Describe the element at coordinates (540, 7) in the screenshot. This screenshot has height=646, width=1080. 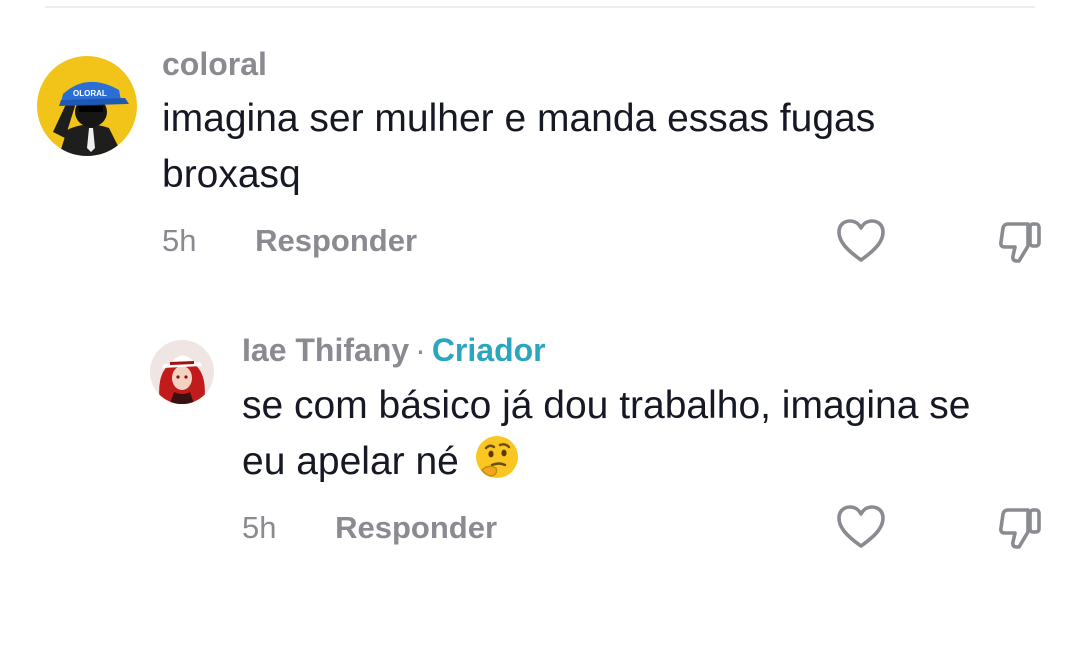
I see `top-divider` at that location.